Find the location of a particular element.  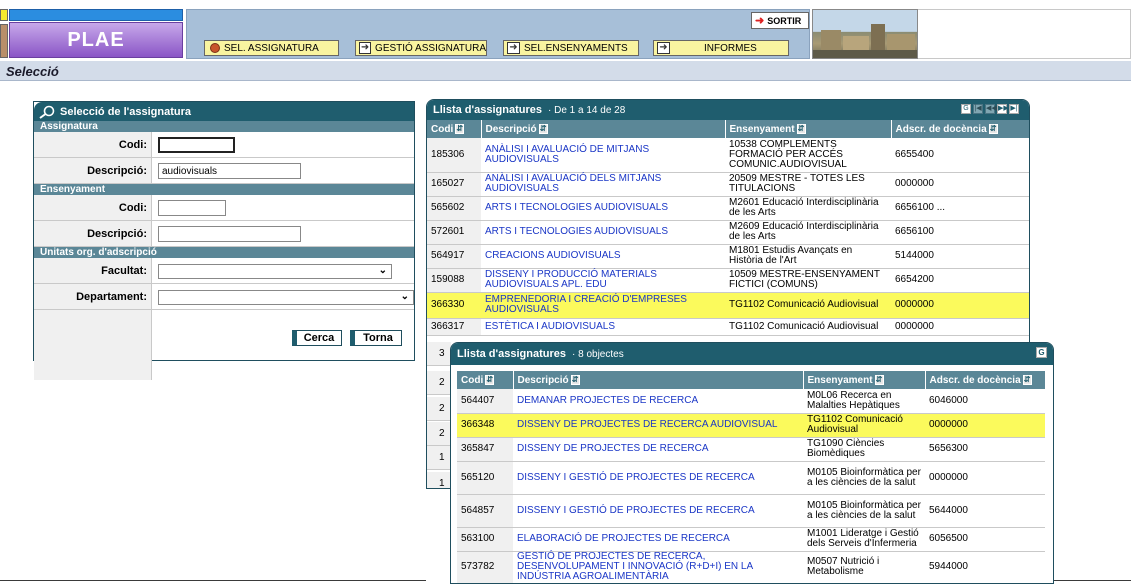

search-button: Cerca is located at coordinates (317, 338).